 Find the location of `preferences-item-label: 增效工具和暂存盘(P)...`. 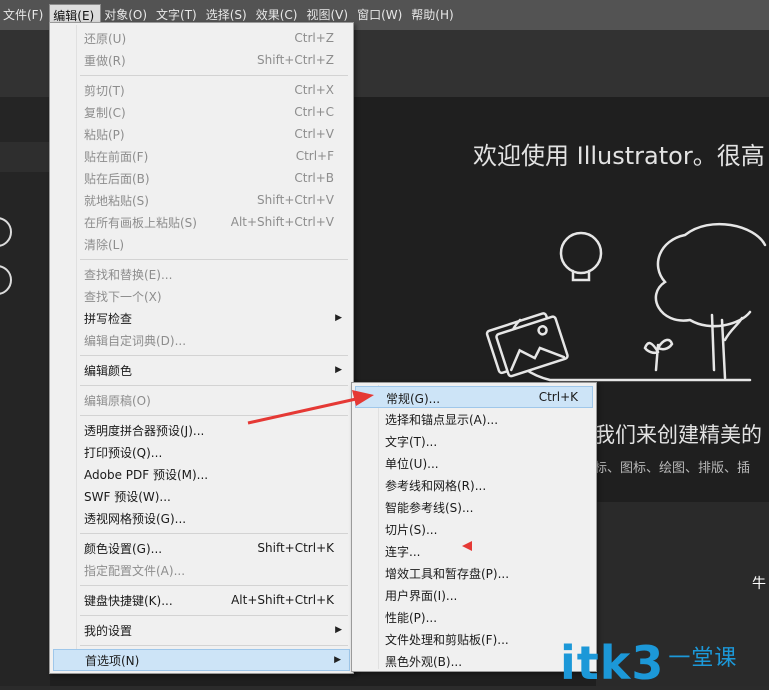

preferences-item-label: 增效工具和暂存盘(P)... is located at coordinates (447, 574).